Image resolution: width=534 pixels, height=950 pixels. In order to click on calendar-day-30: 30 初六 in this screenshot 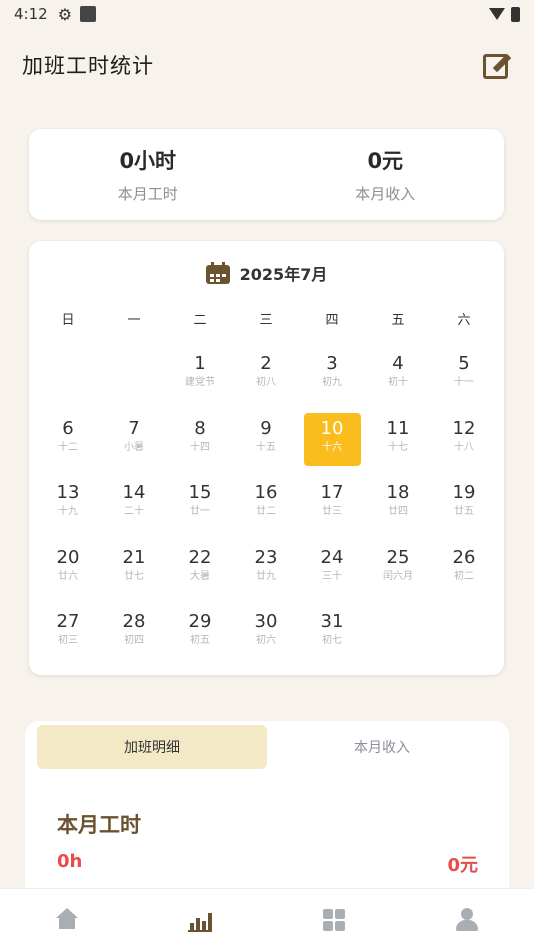, I will do `click(266, 636)`.